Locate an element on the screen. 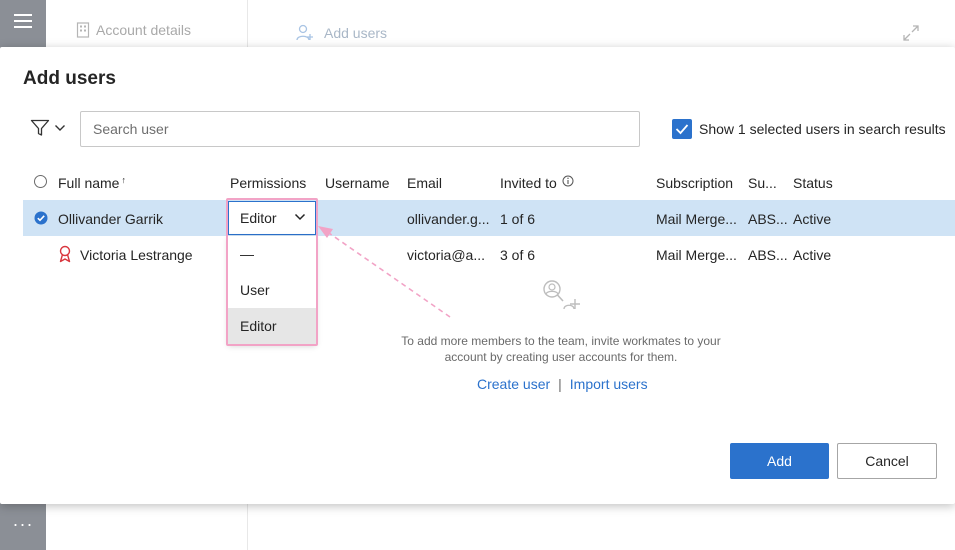 The width and height of the screenshot is (955, 550). import-users-link: Import users is located at coordinates (609, 384).